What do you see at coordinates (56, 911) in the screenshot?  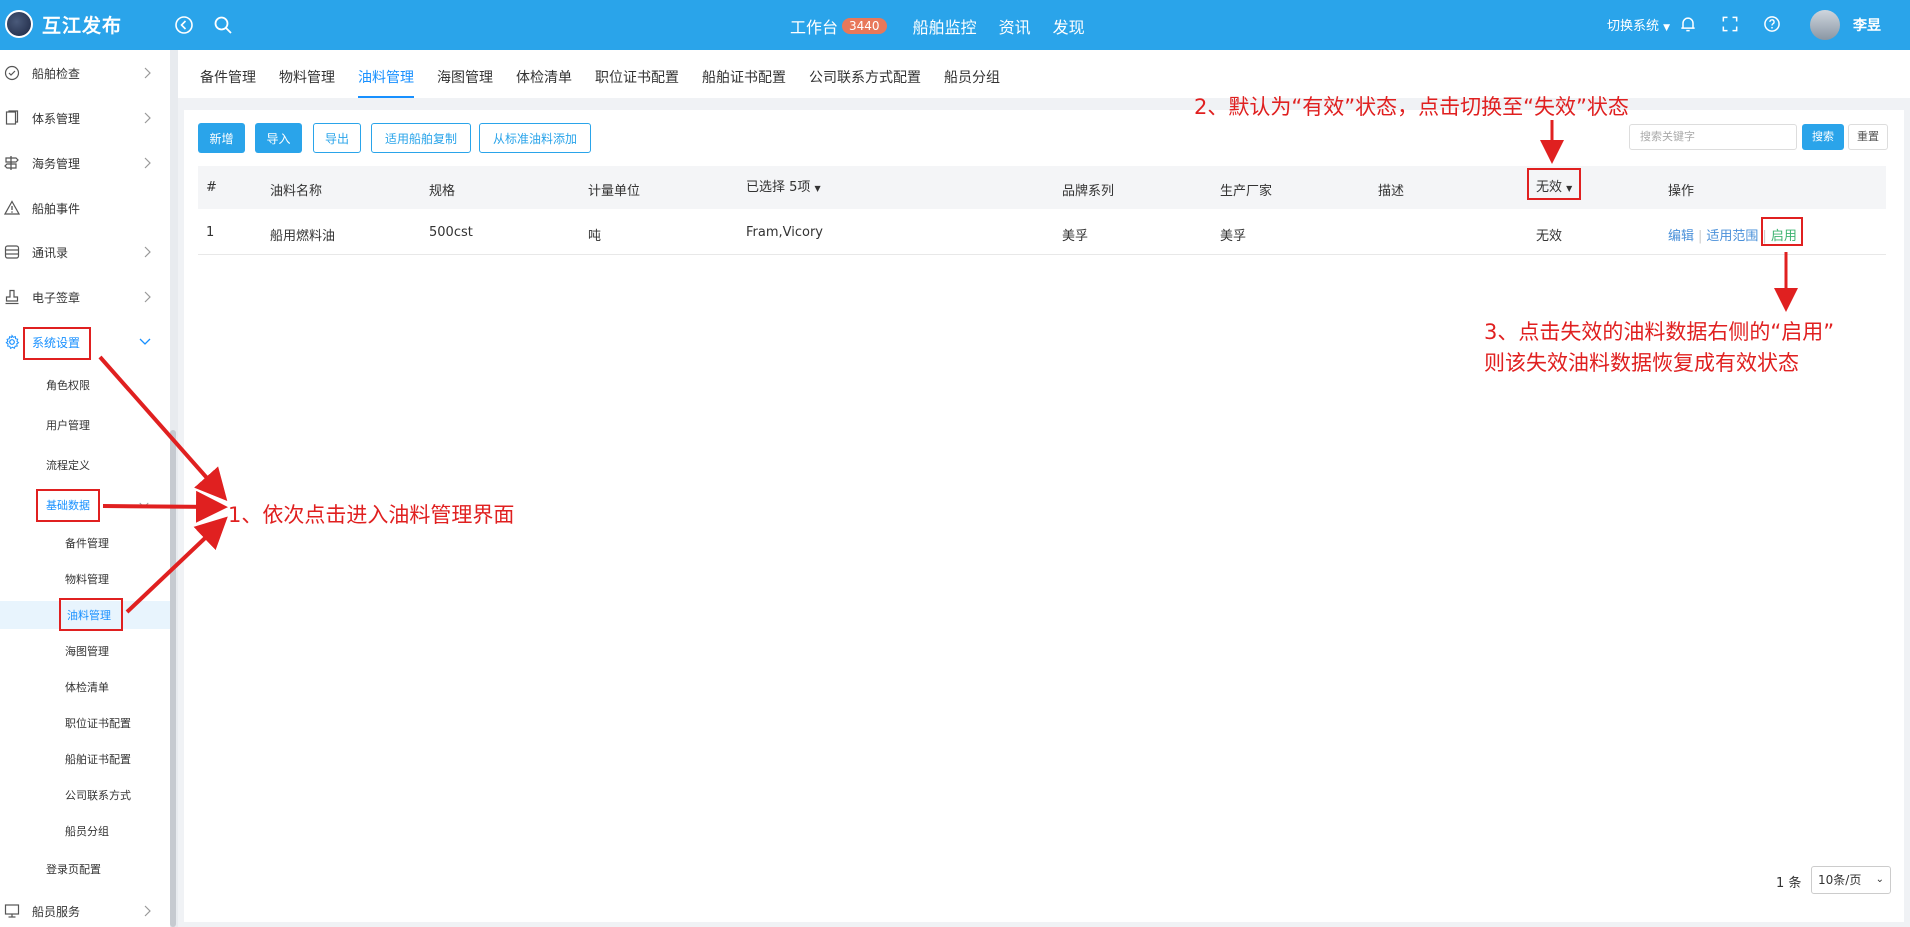 I see `sidebar-item-label: 船员服务` at bounding box center [56, 911].